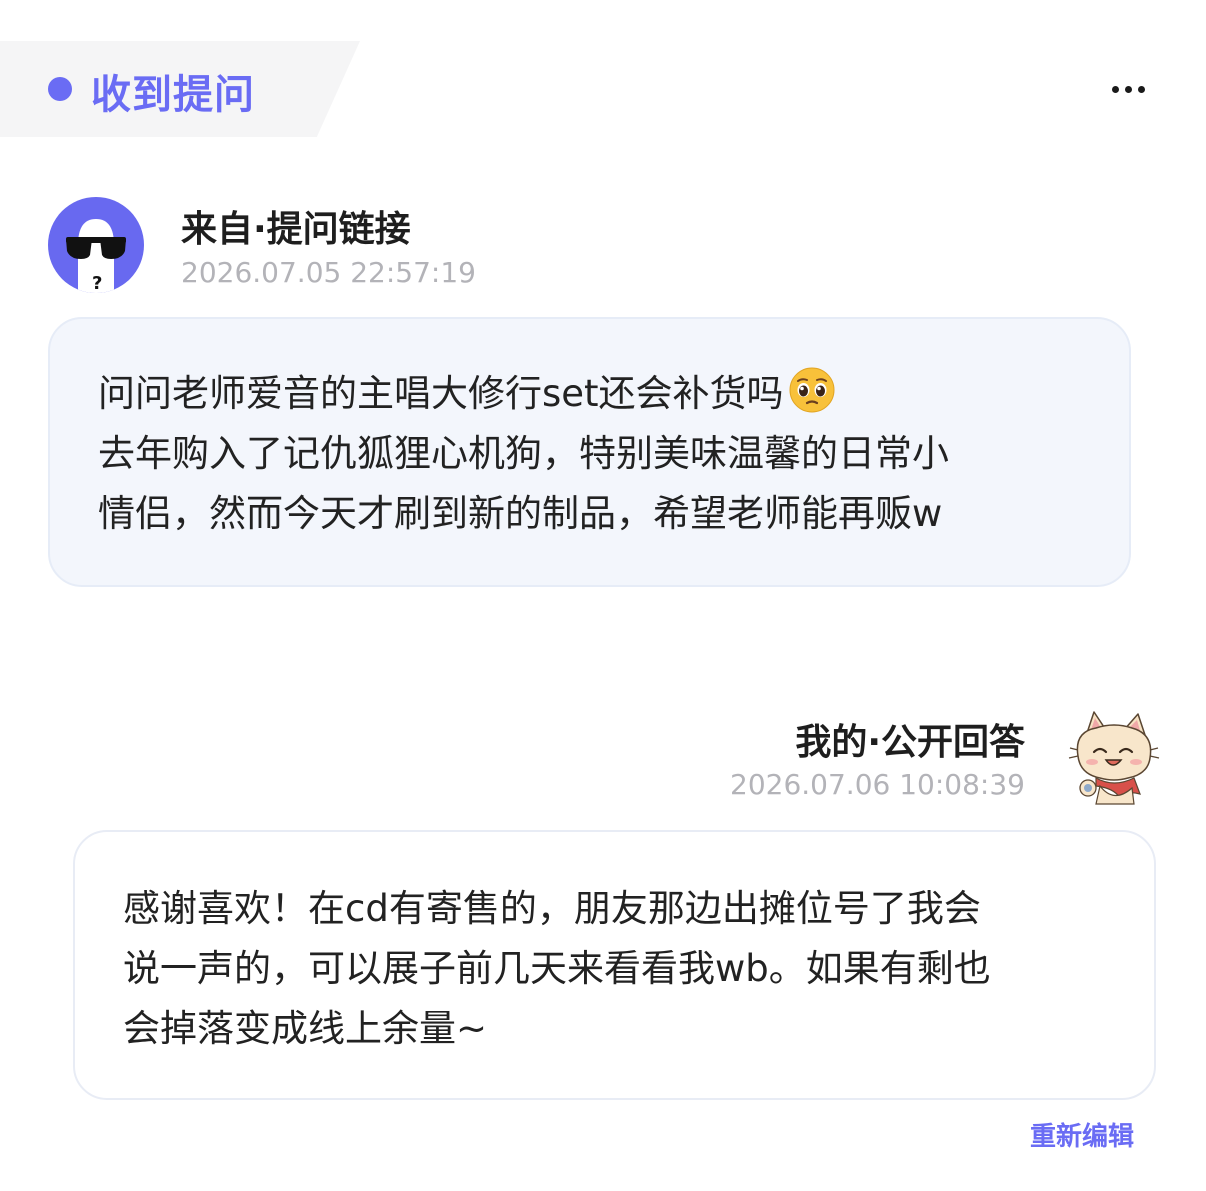  Describe the element at coordinates (305, 1028) in the screenshot. I see `answer-line: 会掉落变成线上余量~` at that location.